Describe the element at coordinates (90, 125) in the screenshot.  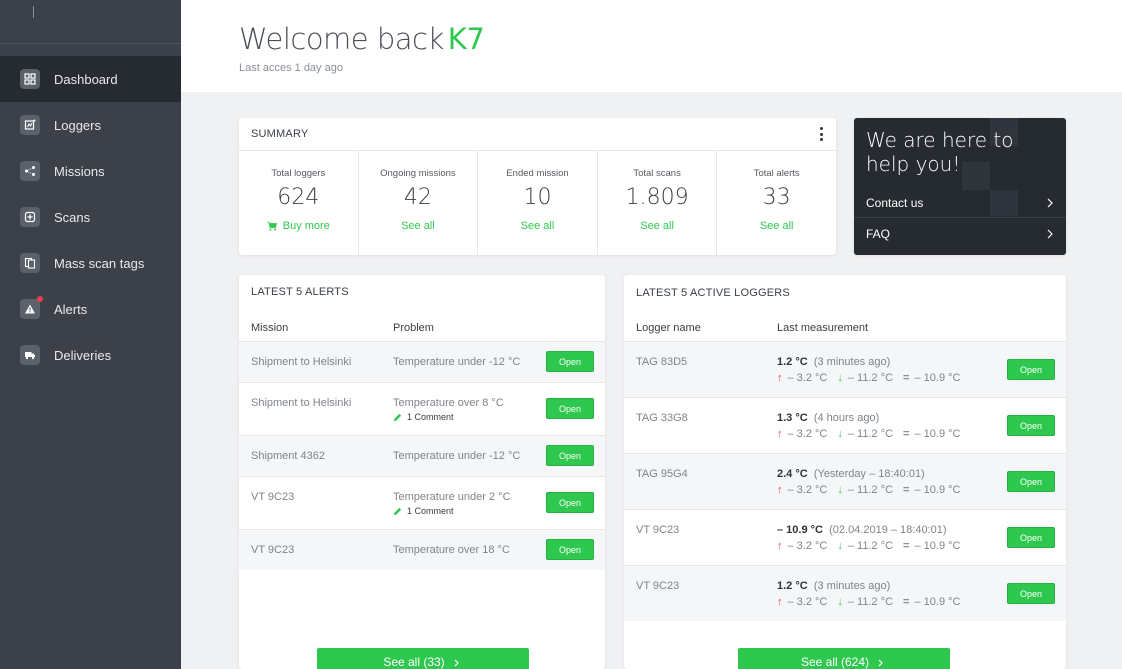
I see `sidebar-item-loggers: Loggers` at that location.